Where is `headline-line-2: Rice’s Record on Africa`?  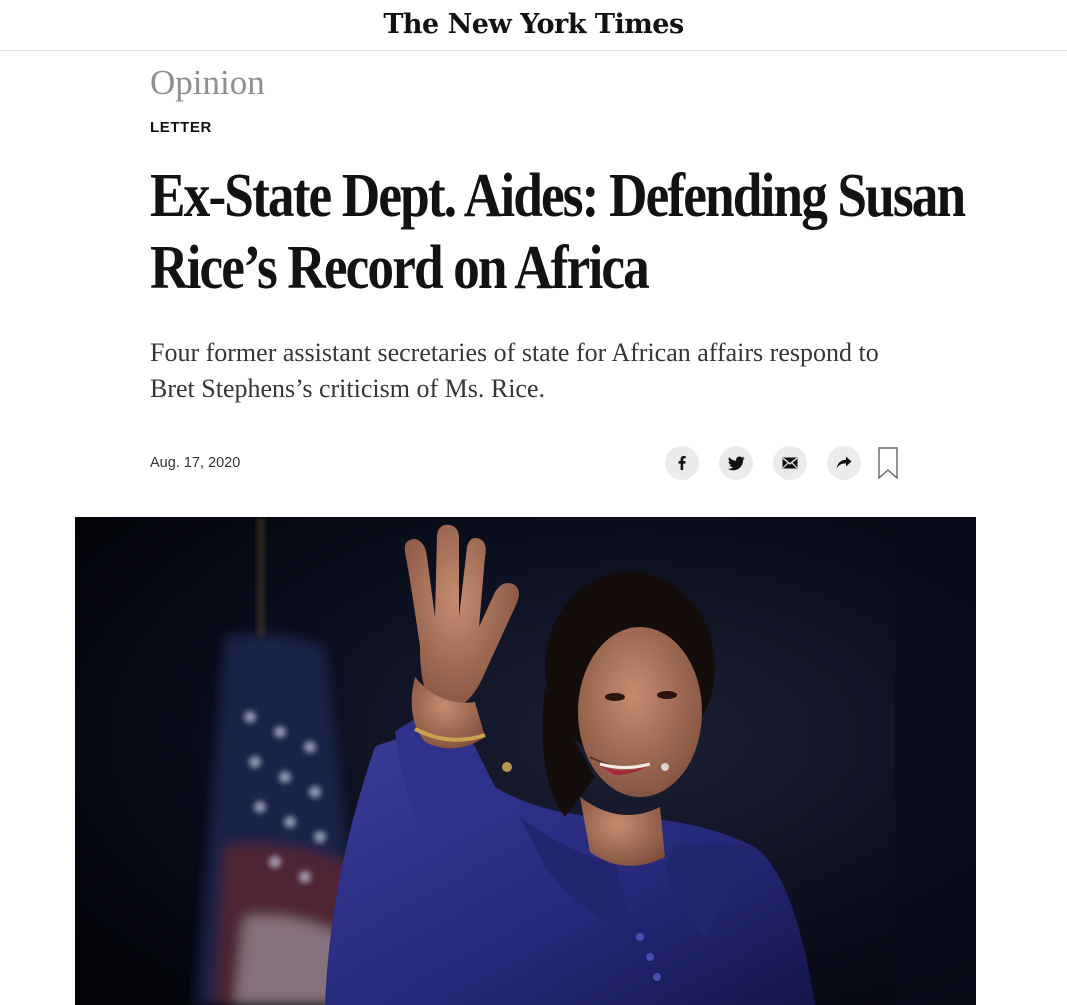 headline-line-2: Rice’s Record on Africa is located at coordinates (400, 268).